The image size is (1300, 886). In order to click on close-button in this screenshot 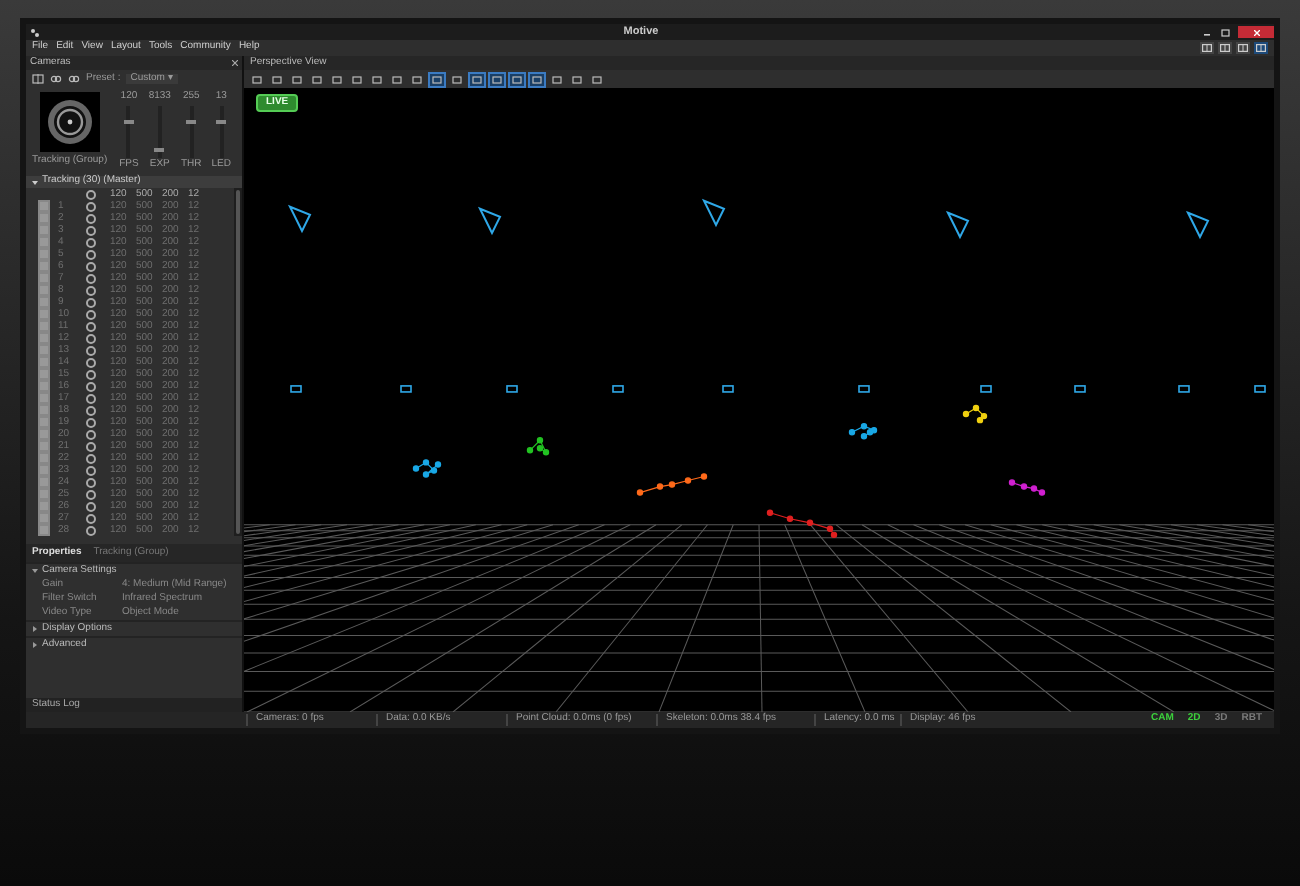, I will do `click(1256, 32)`.